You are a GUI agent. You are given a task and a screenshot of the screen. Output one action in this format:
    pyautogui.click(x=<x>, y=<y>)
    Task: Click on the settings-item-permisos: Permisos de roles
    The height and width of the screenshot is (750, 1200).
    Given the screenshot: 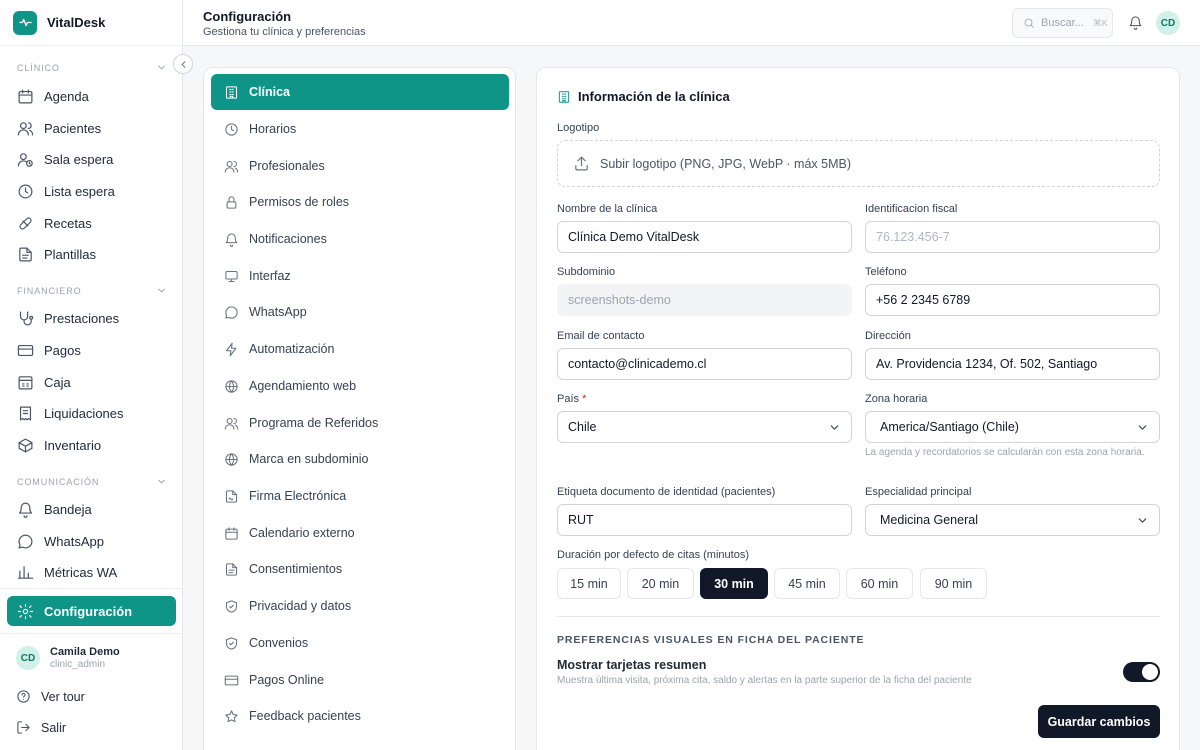 What is the action you would take?
    pyautogui.click(x=360, y=202)
    